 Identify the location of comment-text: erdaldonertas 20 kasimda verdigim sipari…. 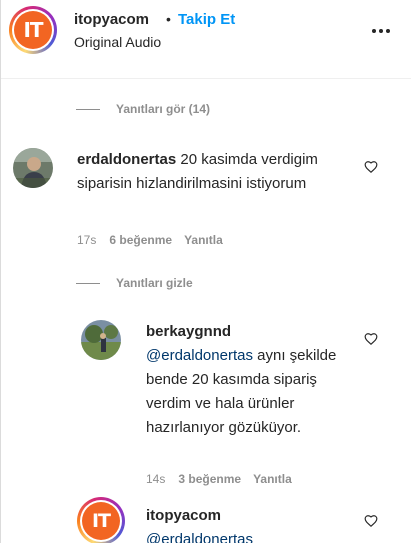
(227, 172).